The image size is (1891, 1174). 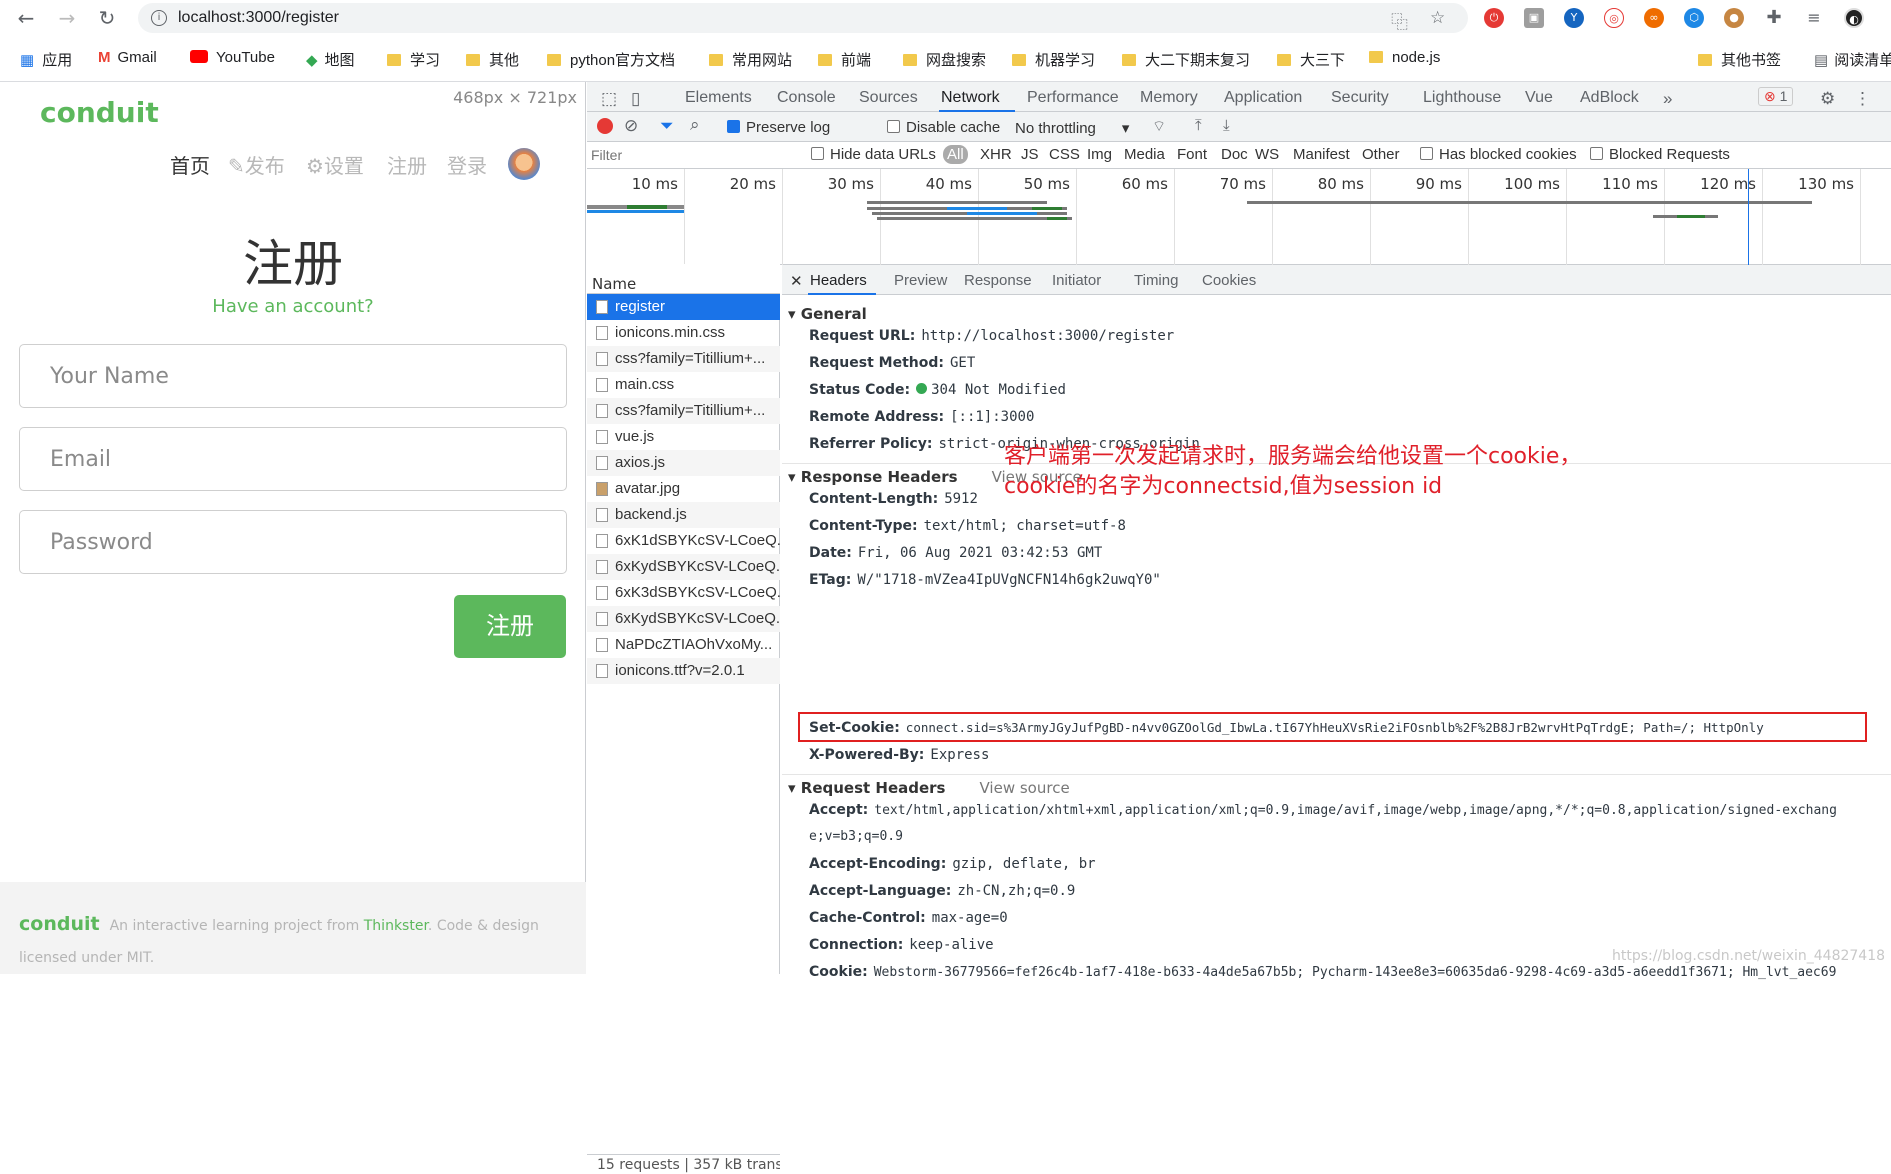 I want to click on filter-media: Media, so click(x=1144, y=154).